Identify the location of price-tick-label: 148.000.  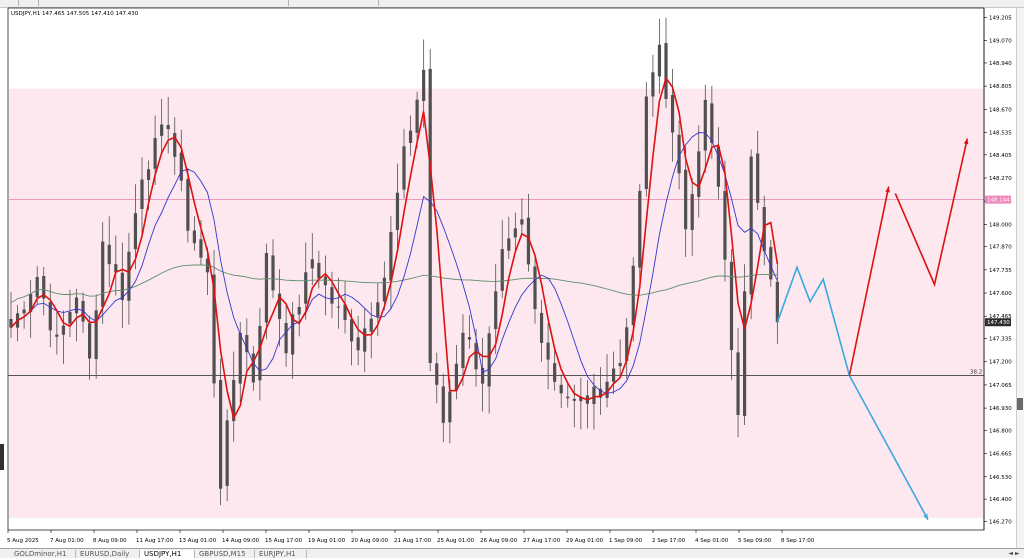
(1000, 225).